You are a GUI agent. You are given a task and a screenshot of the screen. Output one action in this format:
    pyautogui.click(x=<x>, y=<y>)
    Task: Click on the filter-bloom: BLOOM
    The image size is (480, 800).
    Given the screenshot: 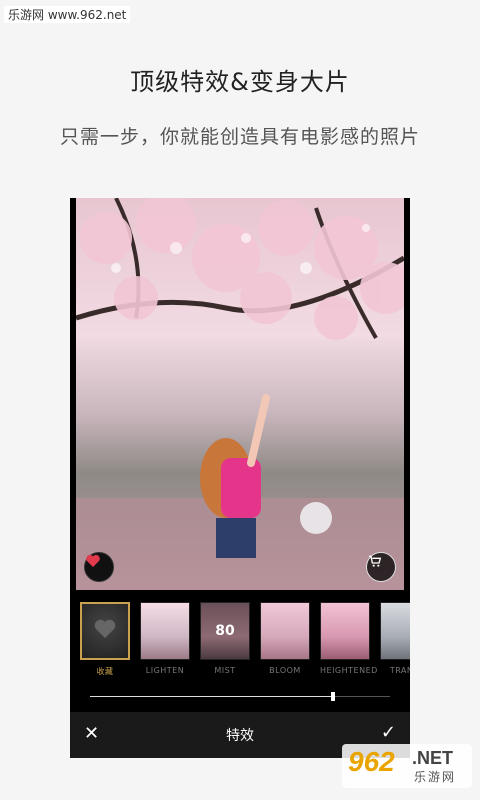 What is the action you would take?
    pyautogui.click(x=285, y=638)
    